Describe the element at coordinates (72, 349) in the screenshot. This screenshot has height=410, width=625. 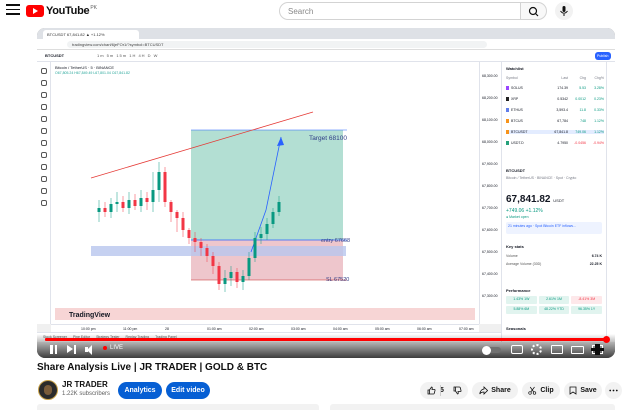
I see `next-icon` at that location.